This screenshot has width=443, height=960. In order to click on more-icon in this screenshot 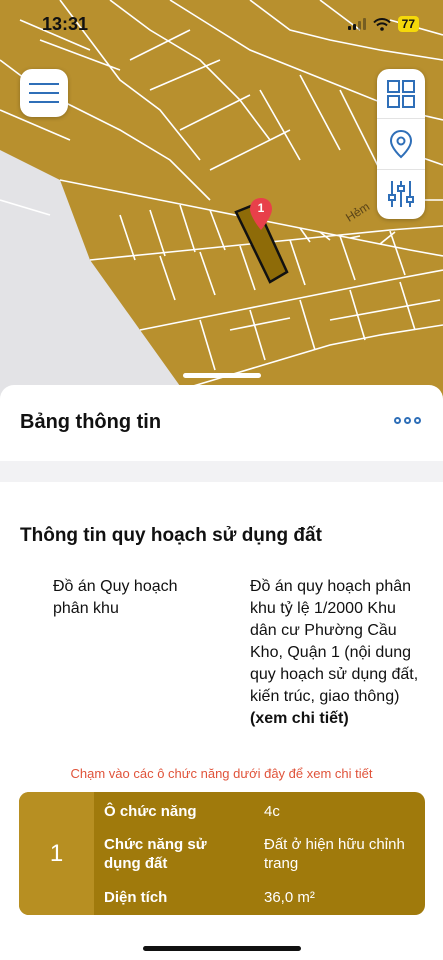, I will do `click(407, 420)`.